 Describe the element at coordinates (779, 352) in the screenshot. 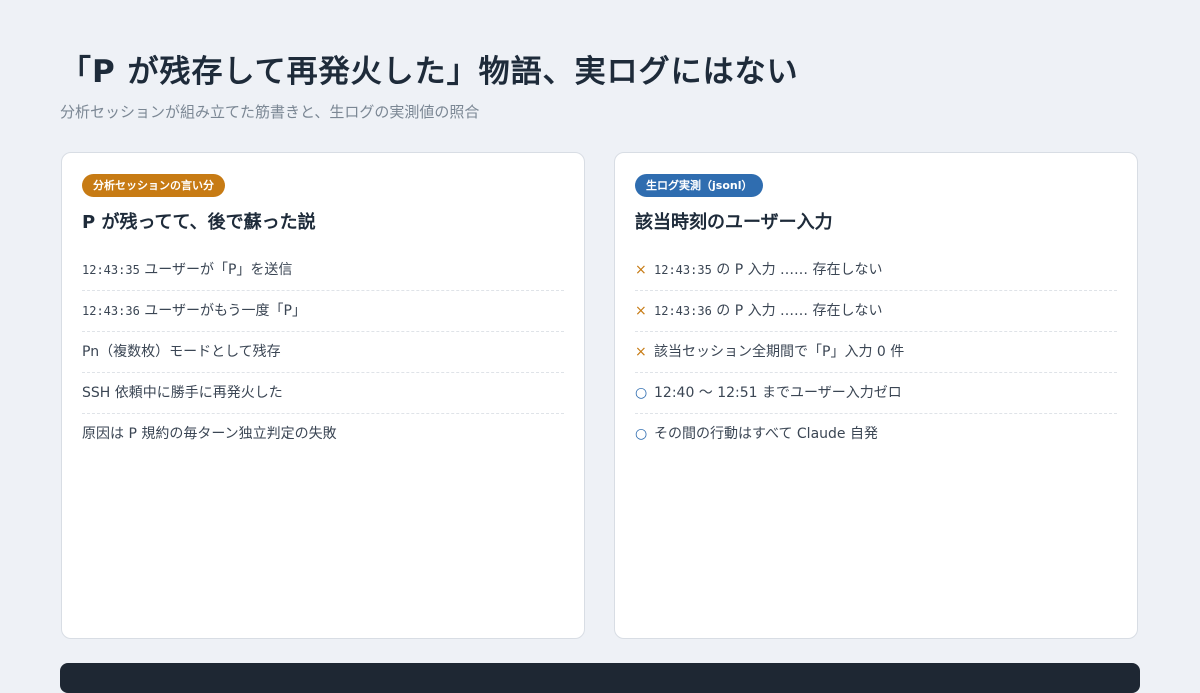

I see `list-item-text: 該当セッション全期間で「P」入力 0 件` at that location.